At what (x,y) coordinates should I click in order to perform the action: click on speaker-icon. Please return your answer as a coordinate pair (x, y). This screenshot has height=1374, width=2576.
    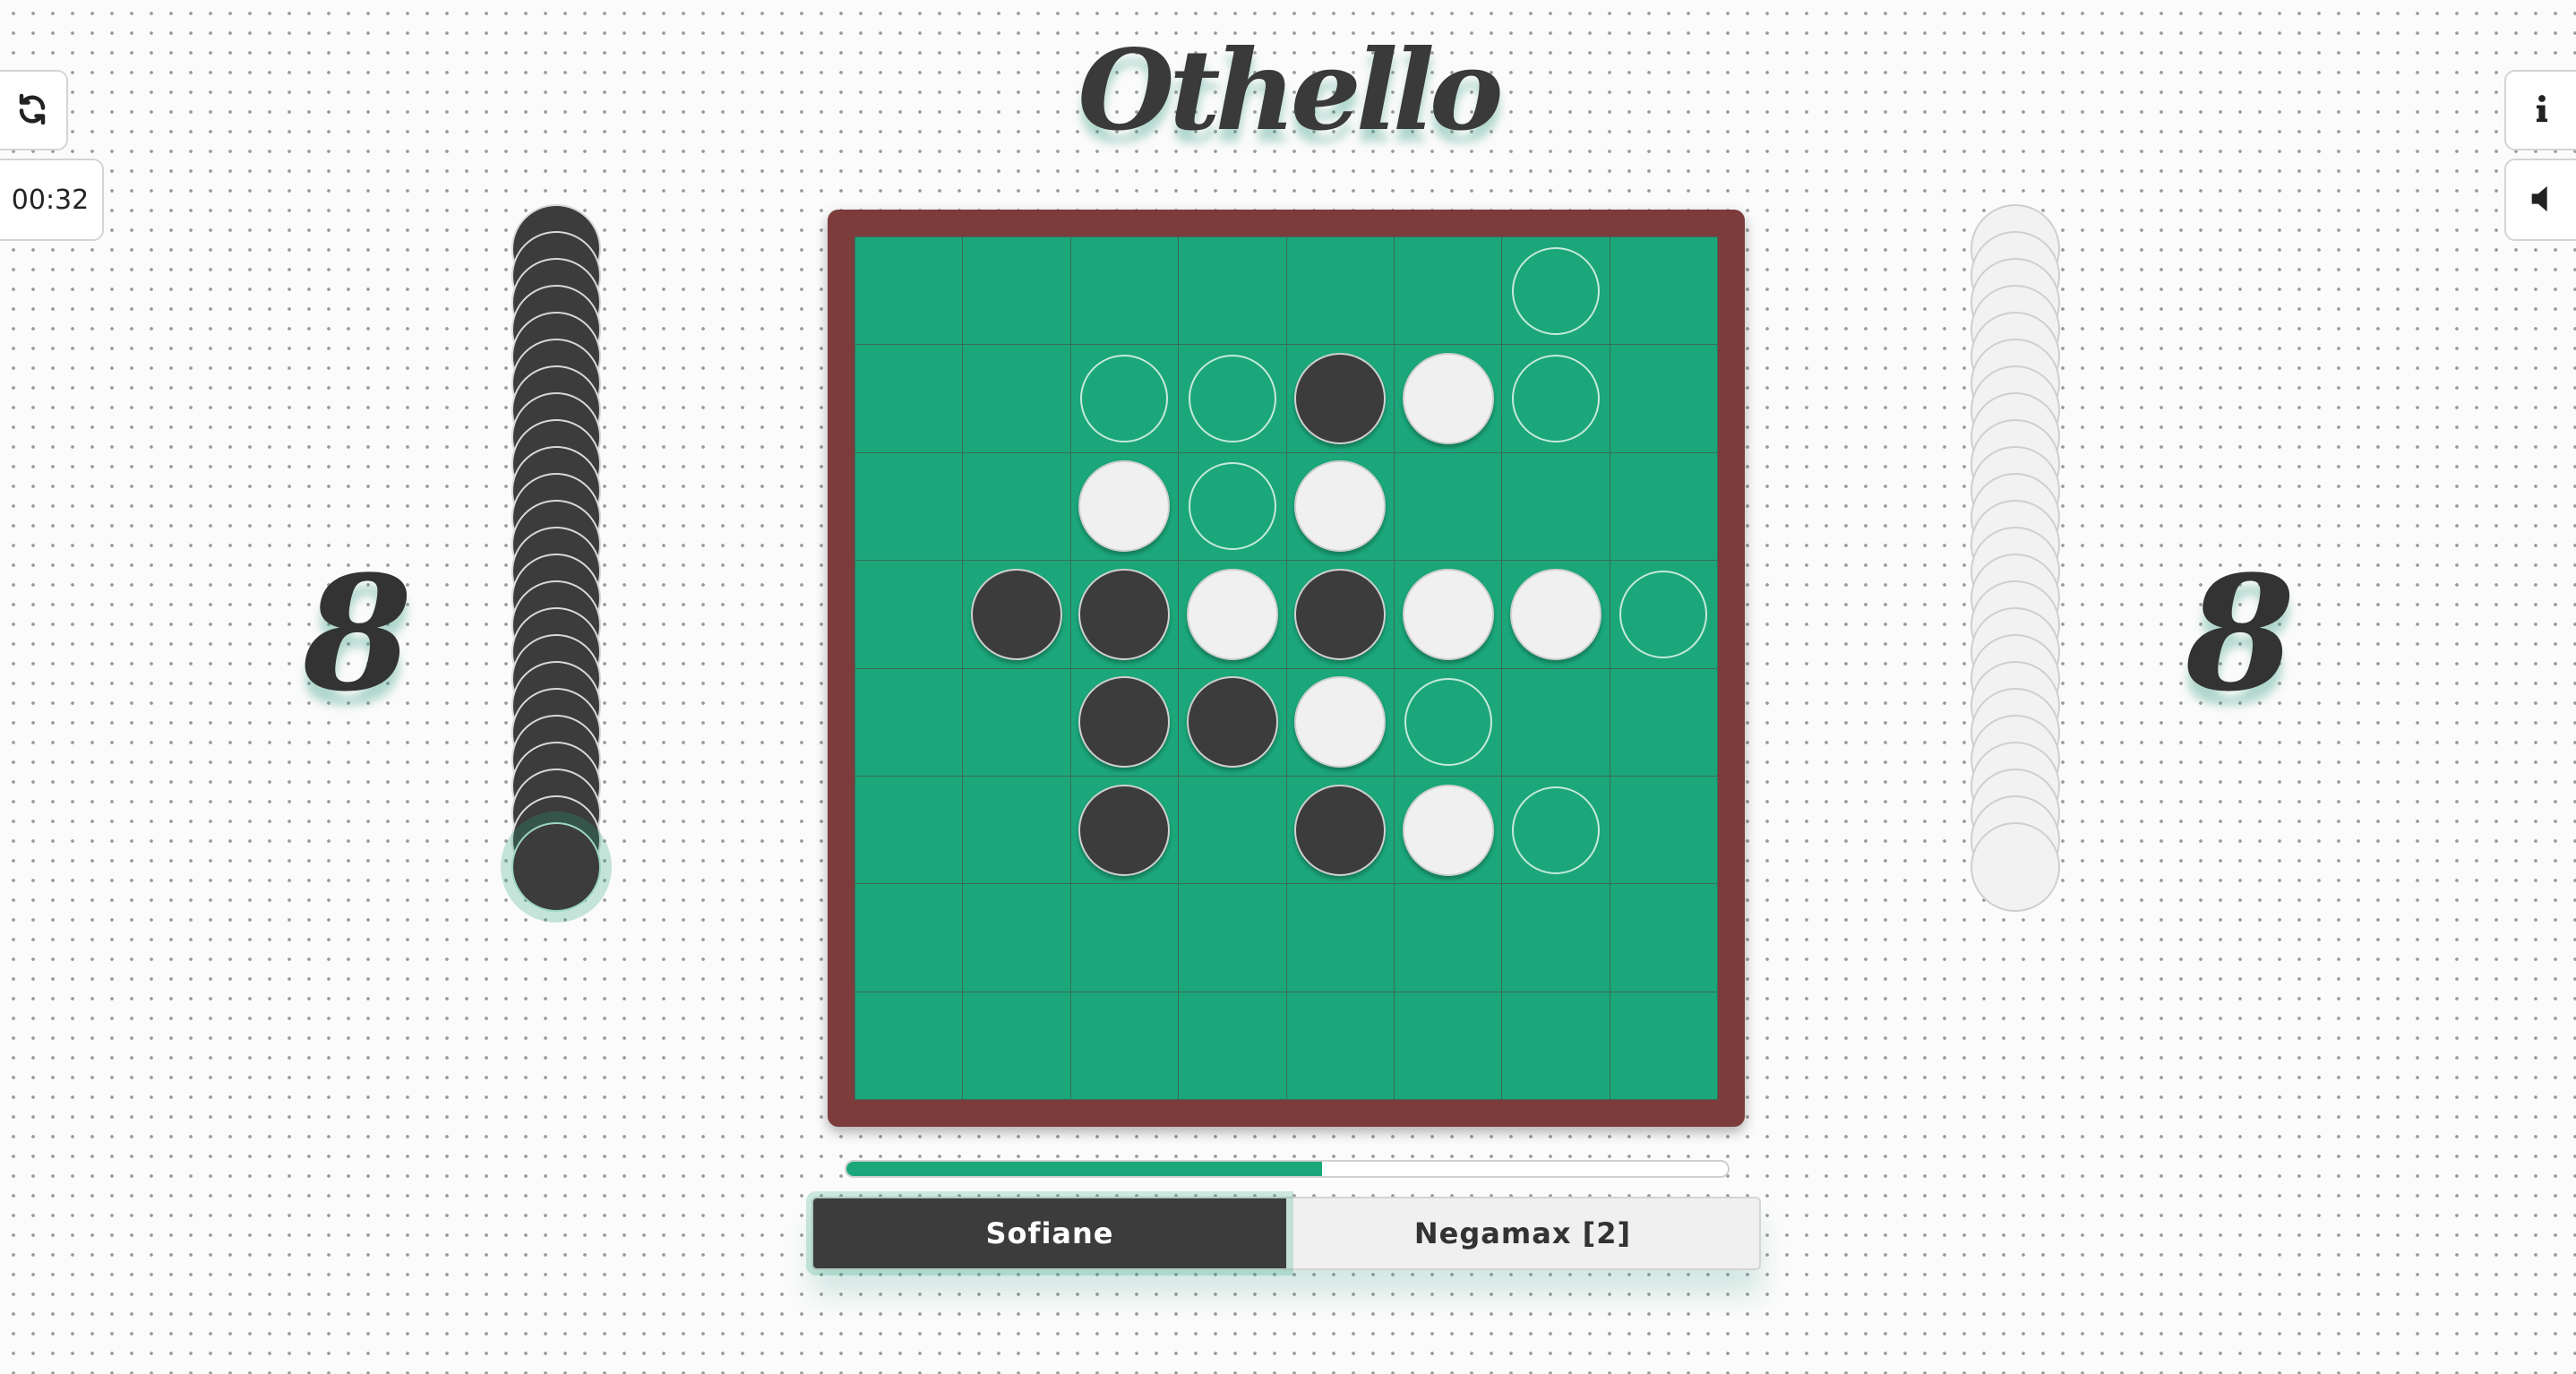
    Looking at the image, I should click on (2542, 200).